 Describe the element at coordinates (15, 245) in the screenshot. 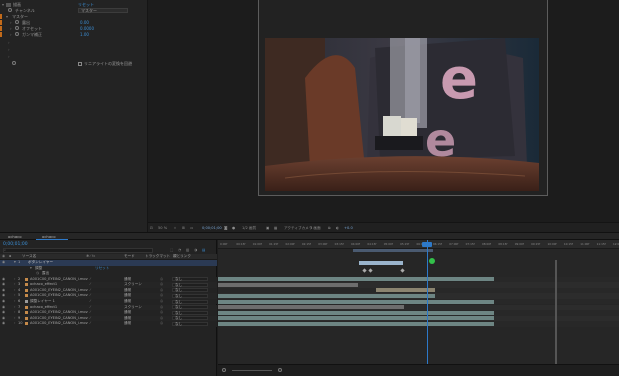

I see `timeline-timecode: 0;00;01;00` at that location.